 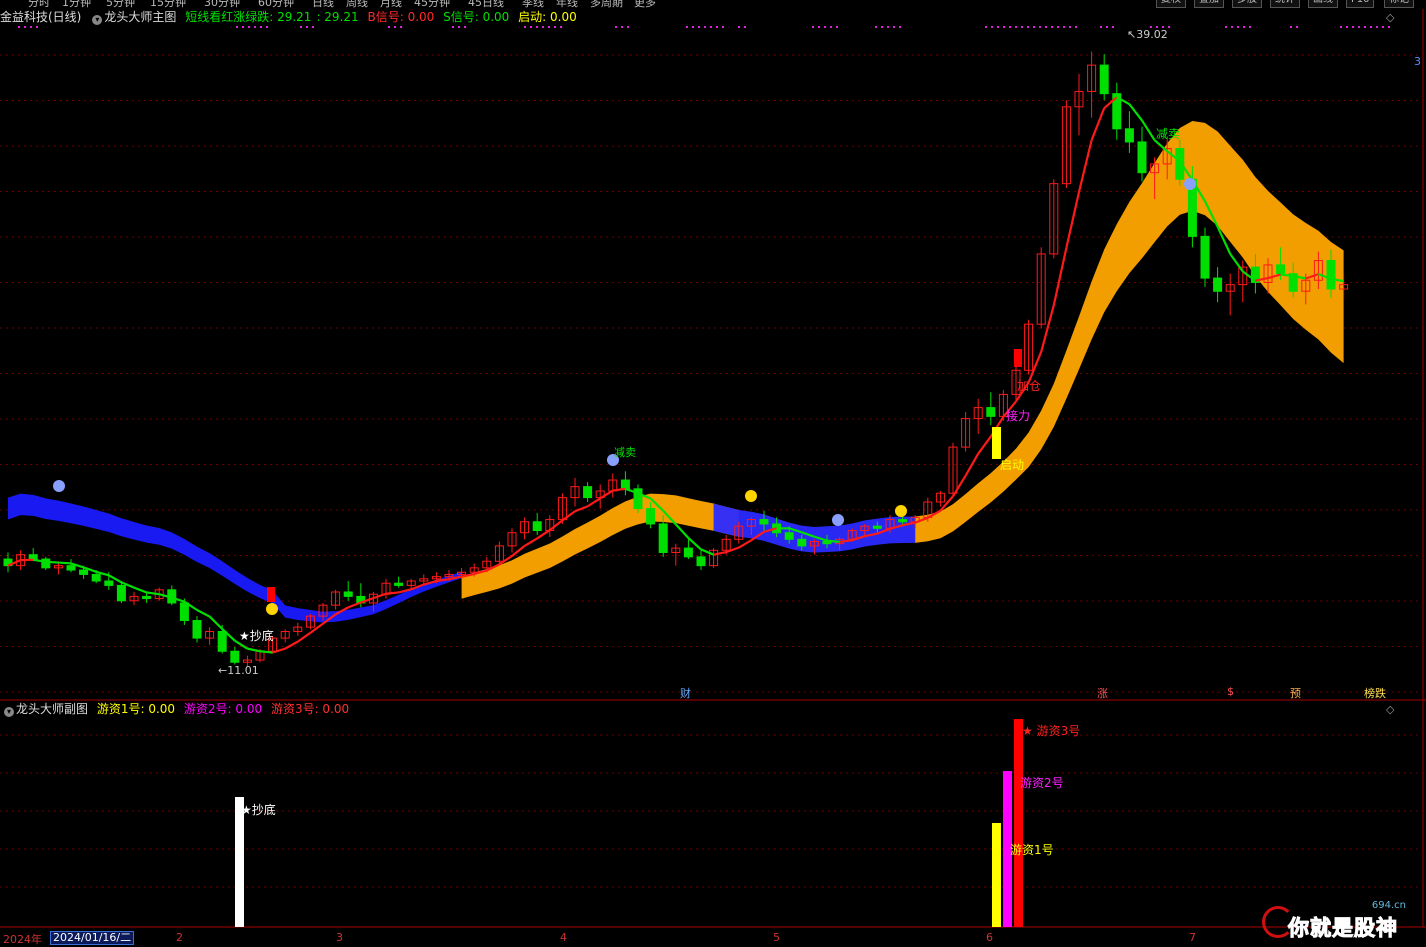 I want to click on high-price-value: 39.02, so click(x=1152, y=34).